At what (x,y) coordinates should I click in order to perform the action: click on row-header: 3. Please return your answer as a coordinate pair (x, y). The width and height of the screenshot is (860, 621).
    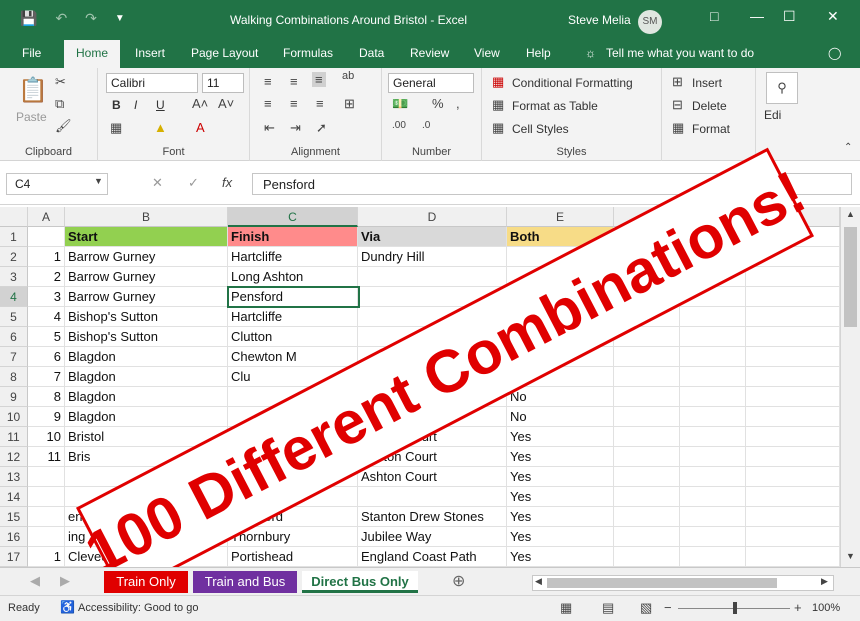
    Looking at the image, I should click on (14, 277).